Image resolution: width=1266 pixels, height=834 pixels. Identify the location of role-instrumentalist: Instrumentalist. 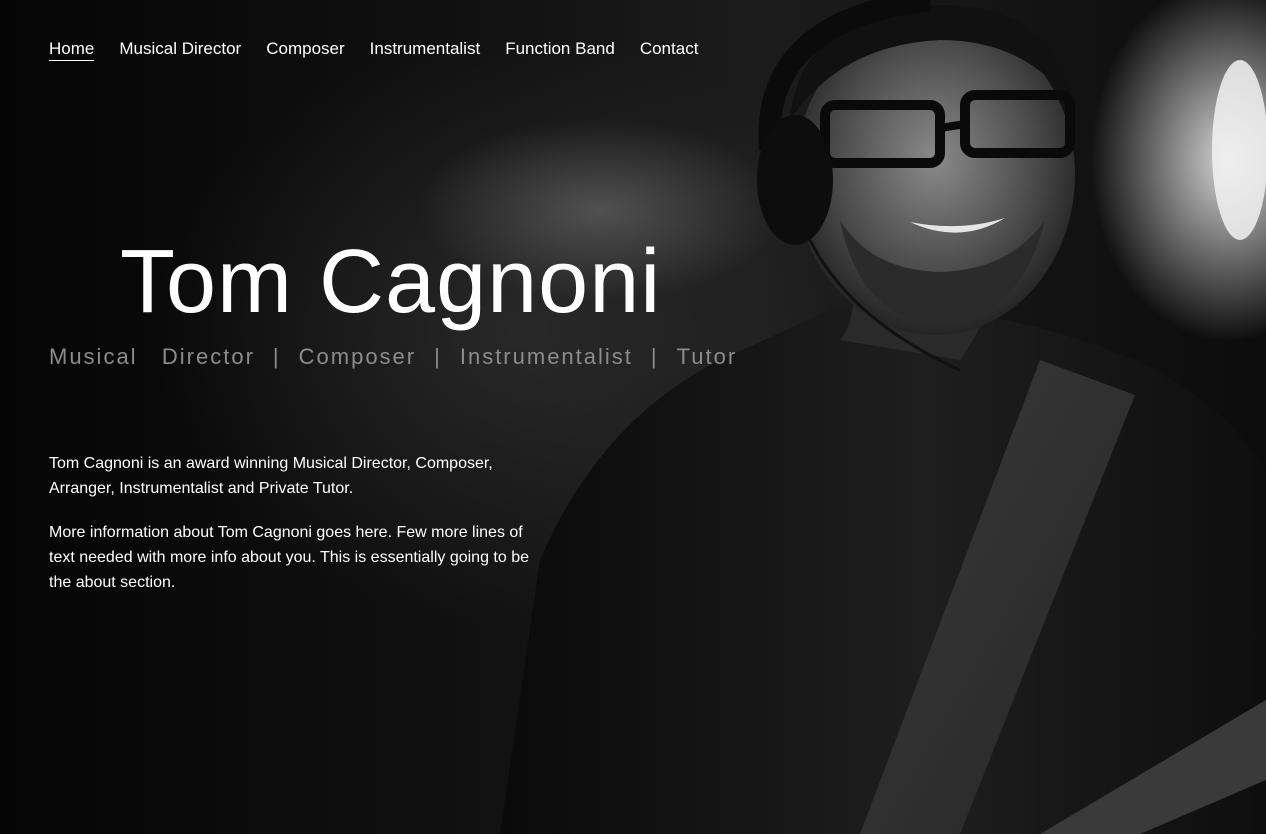
(546, 356).